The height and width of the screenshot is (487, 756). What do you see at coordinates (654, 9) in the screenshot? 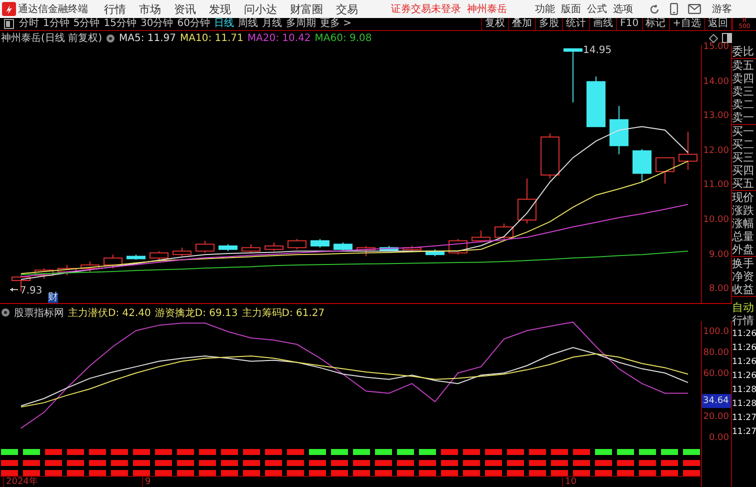
I see `refresh-icon` at bounding box center [654, 9].